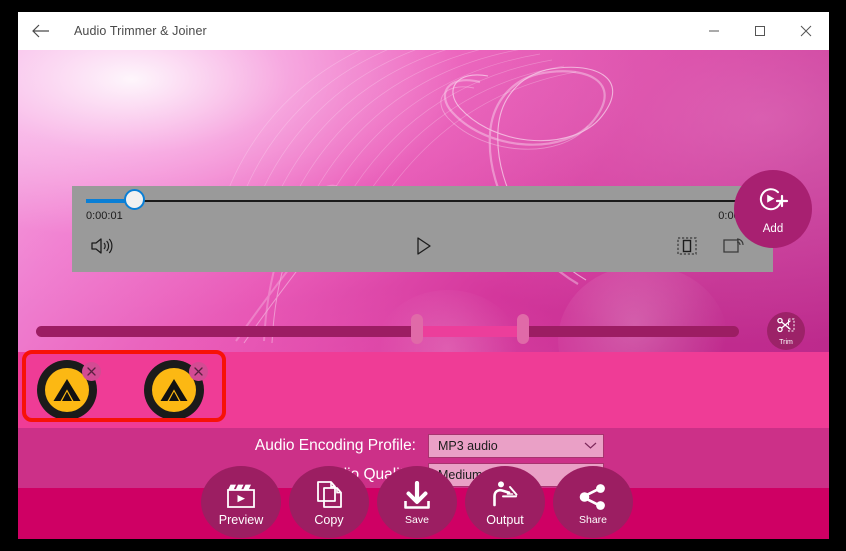 This screenshot has height=551, width=846. I want to click on minimize-button, so click(714, 31).